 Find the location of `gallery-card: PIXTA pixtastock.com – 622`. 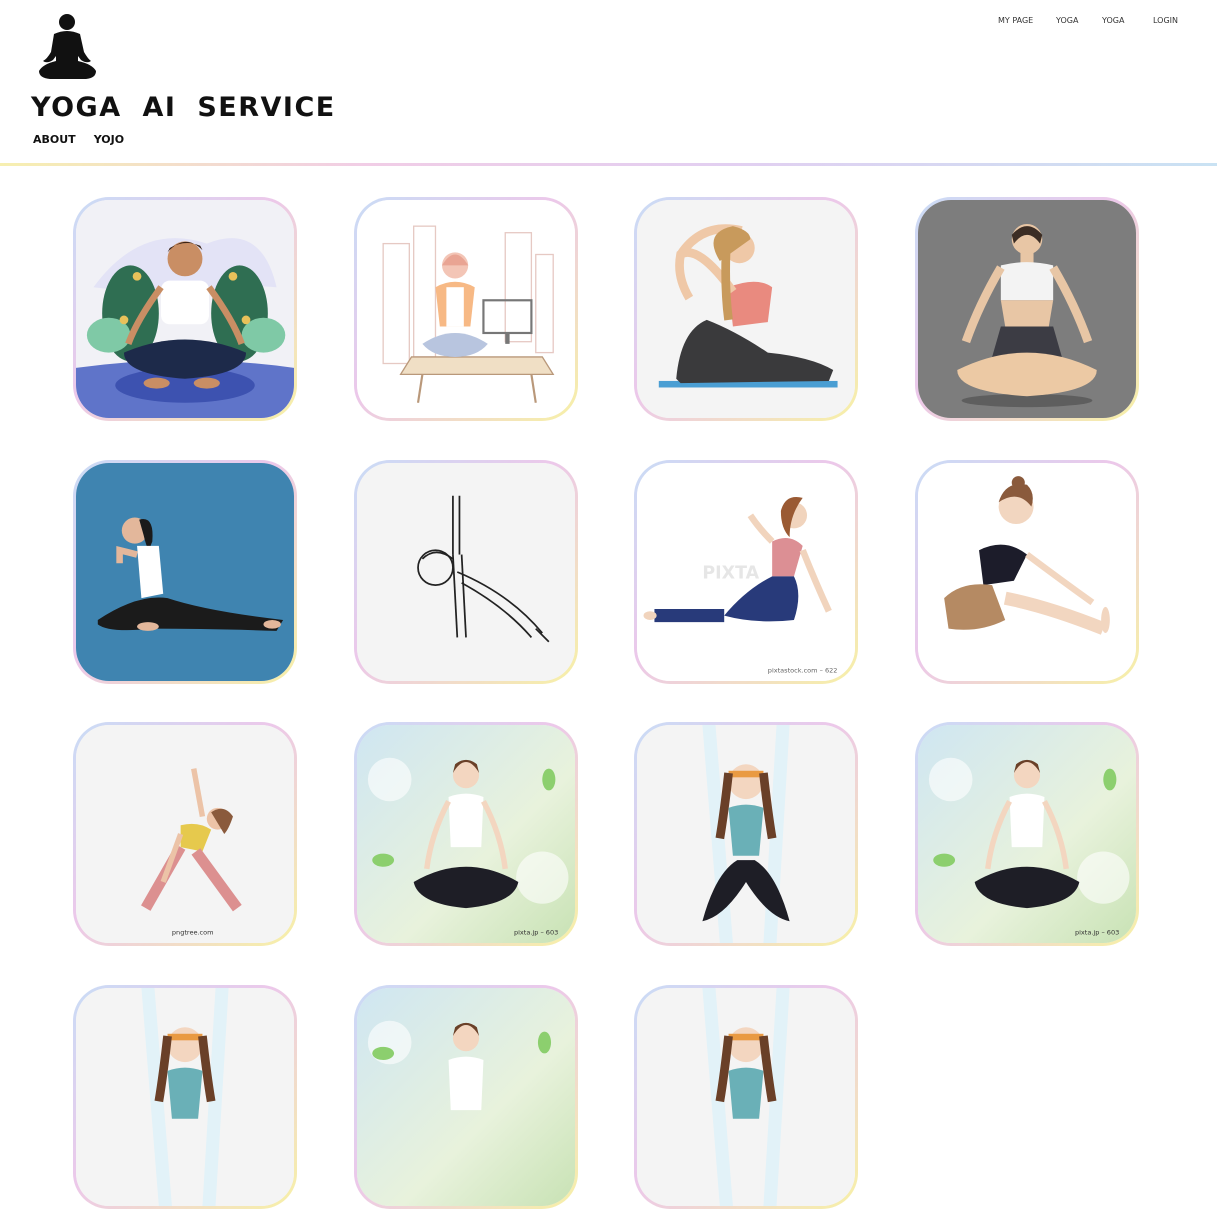

gallery-card: PIXTA pixtastock.com – 622 is located at coordinates (746, 572).